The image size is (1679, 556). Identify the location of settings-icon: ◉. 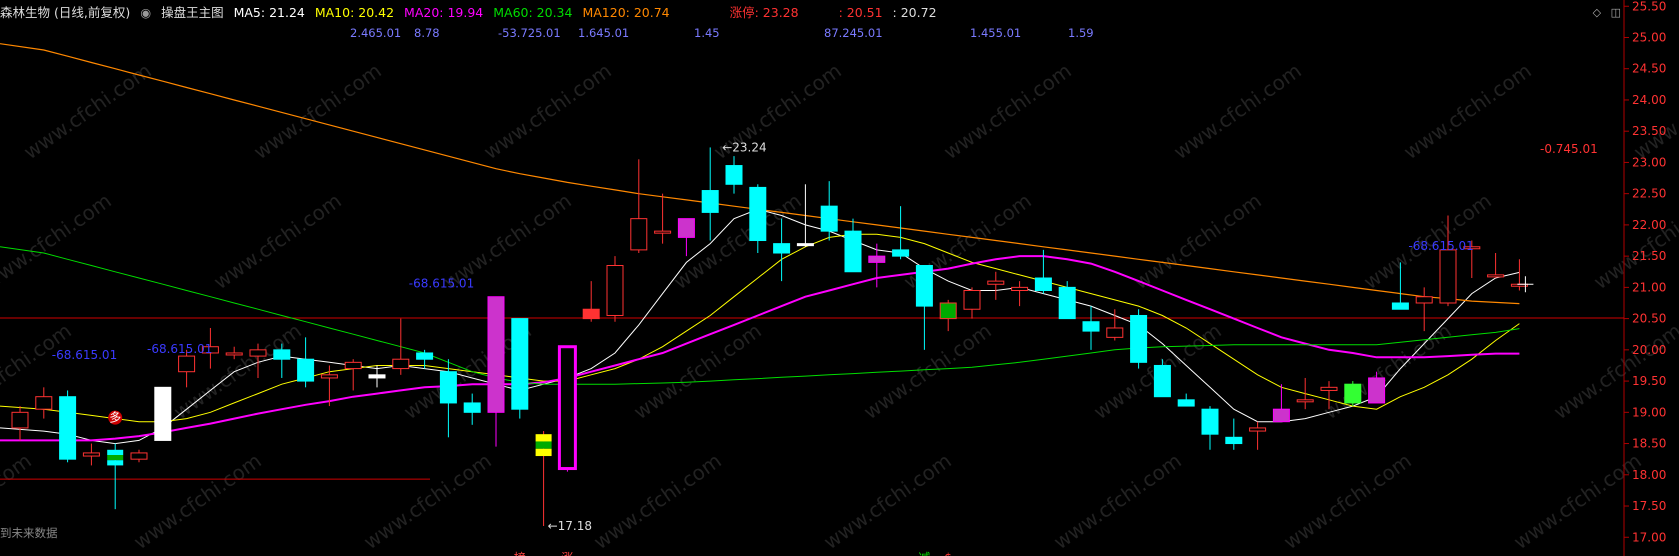
(145, 12).